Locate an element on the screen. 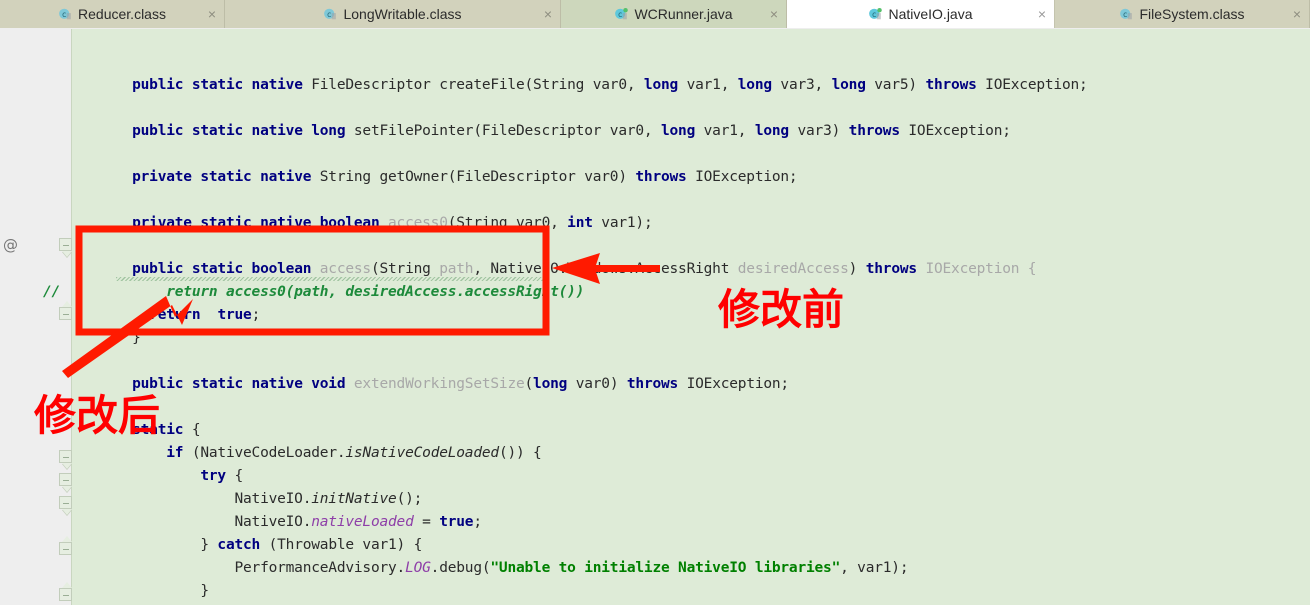  code-token: var3) is located at coordinates (823, 131).